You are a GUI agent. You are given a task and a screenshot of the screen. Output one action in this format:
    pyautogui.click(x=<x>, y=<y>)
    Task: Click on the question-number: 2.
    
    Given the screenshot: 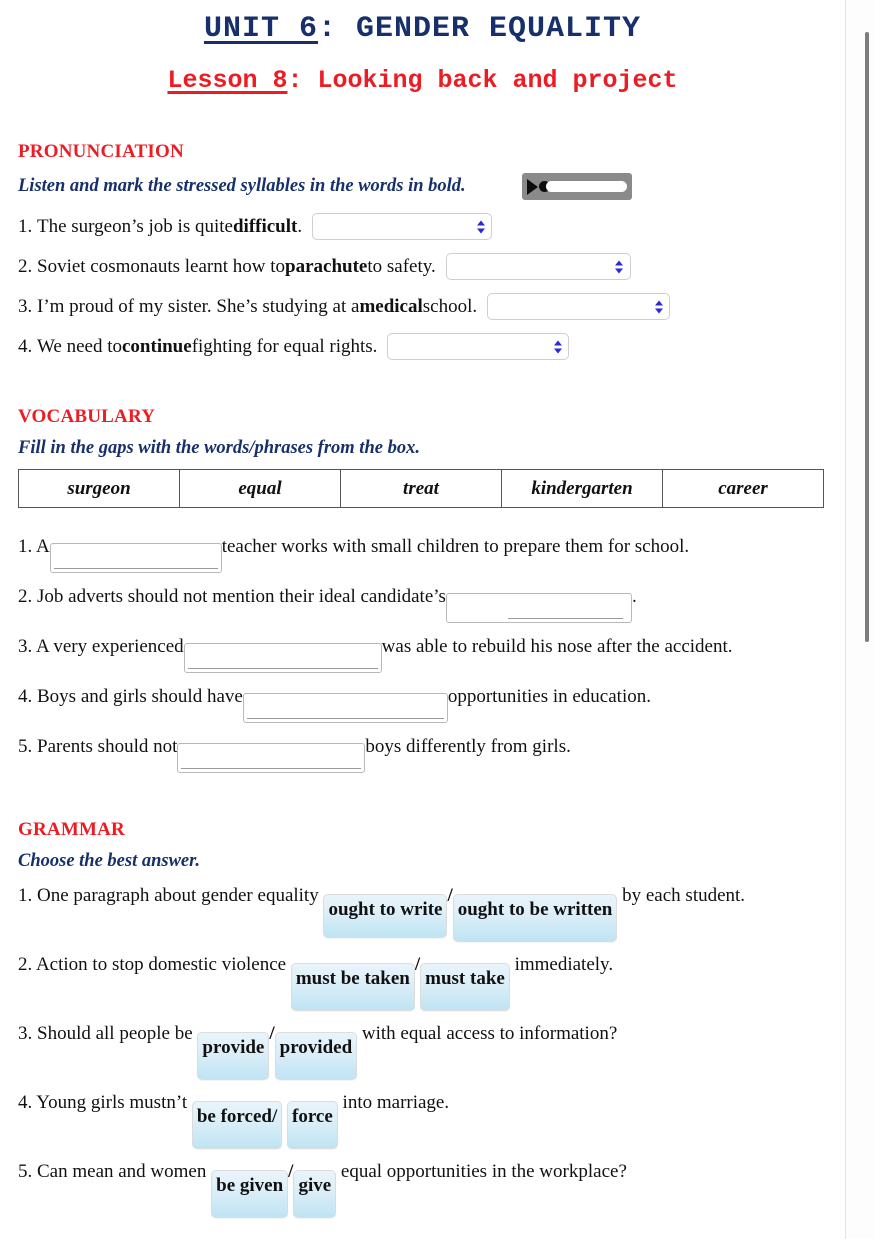 What is the action you would take?
    pyautogui.click(x=25, y=266)
    